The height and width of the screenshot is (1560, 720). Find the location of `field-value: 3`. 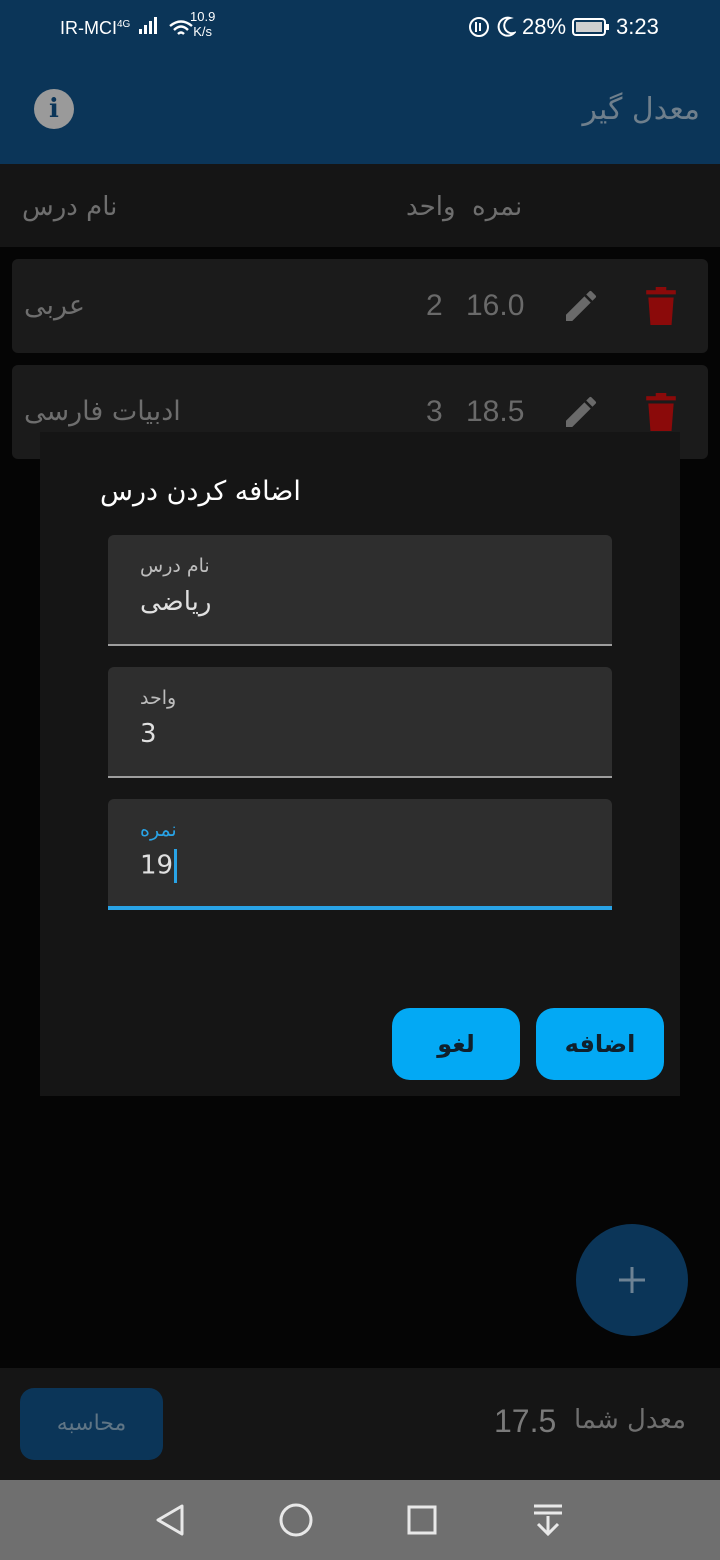

field-value: 3 is located at coordinates (148, 734).